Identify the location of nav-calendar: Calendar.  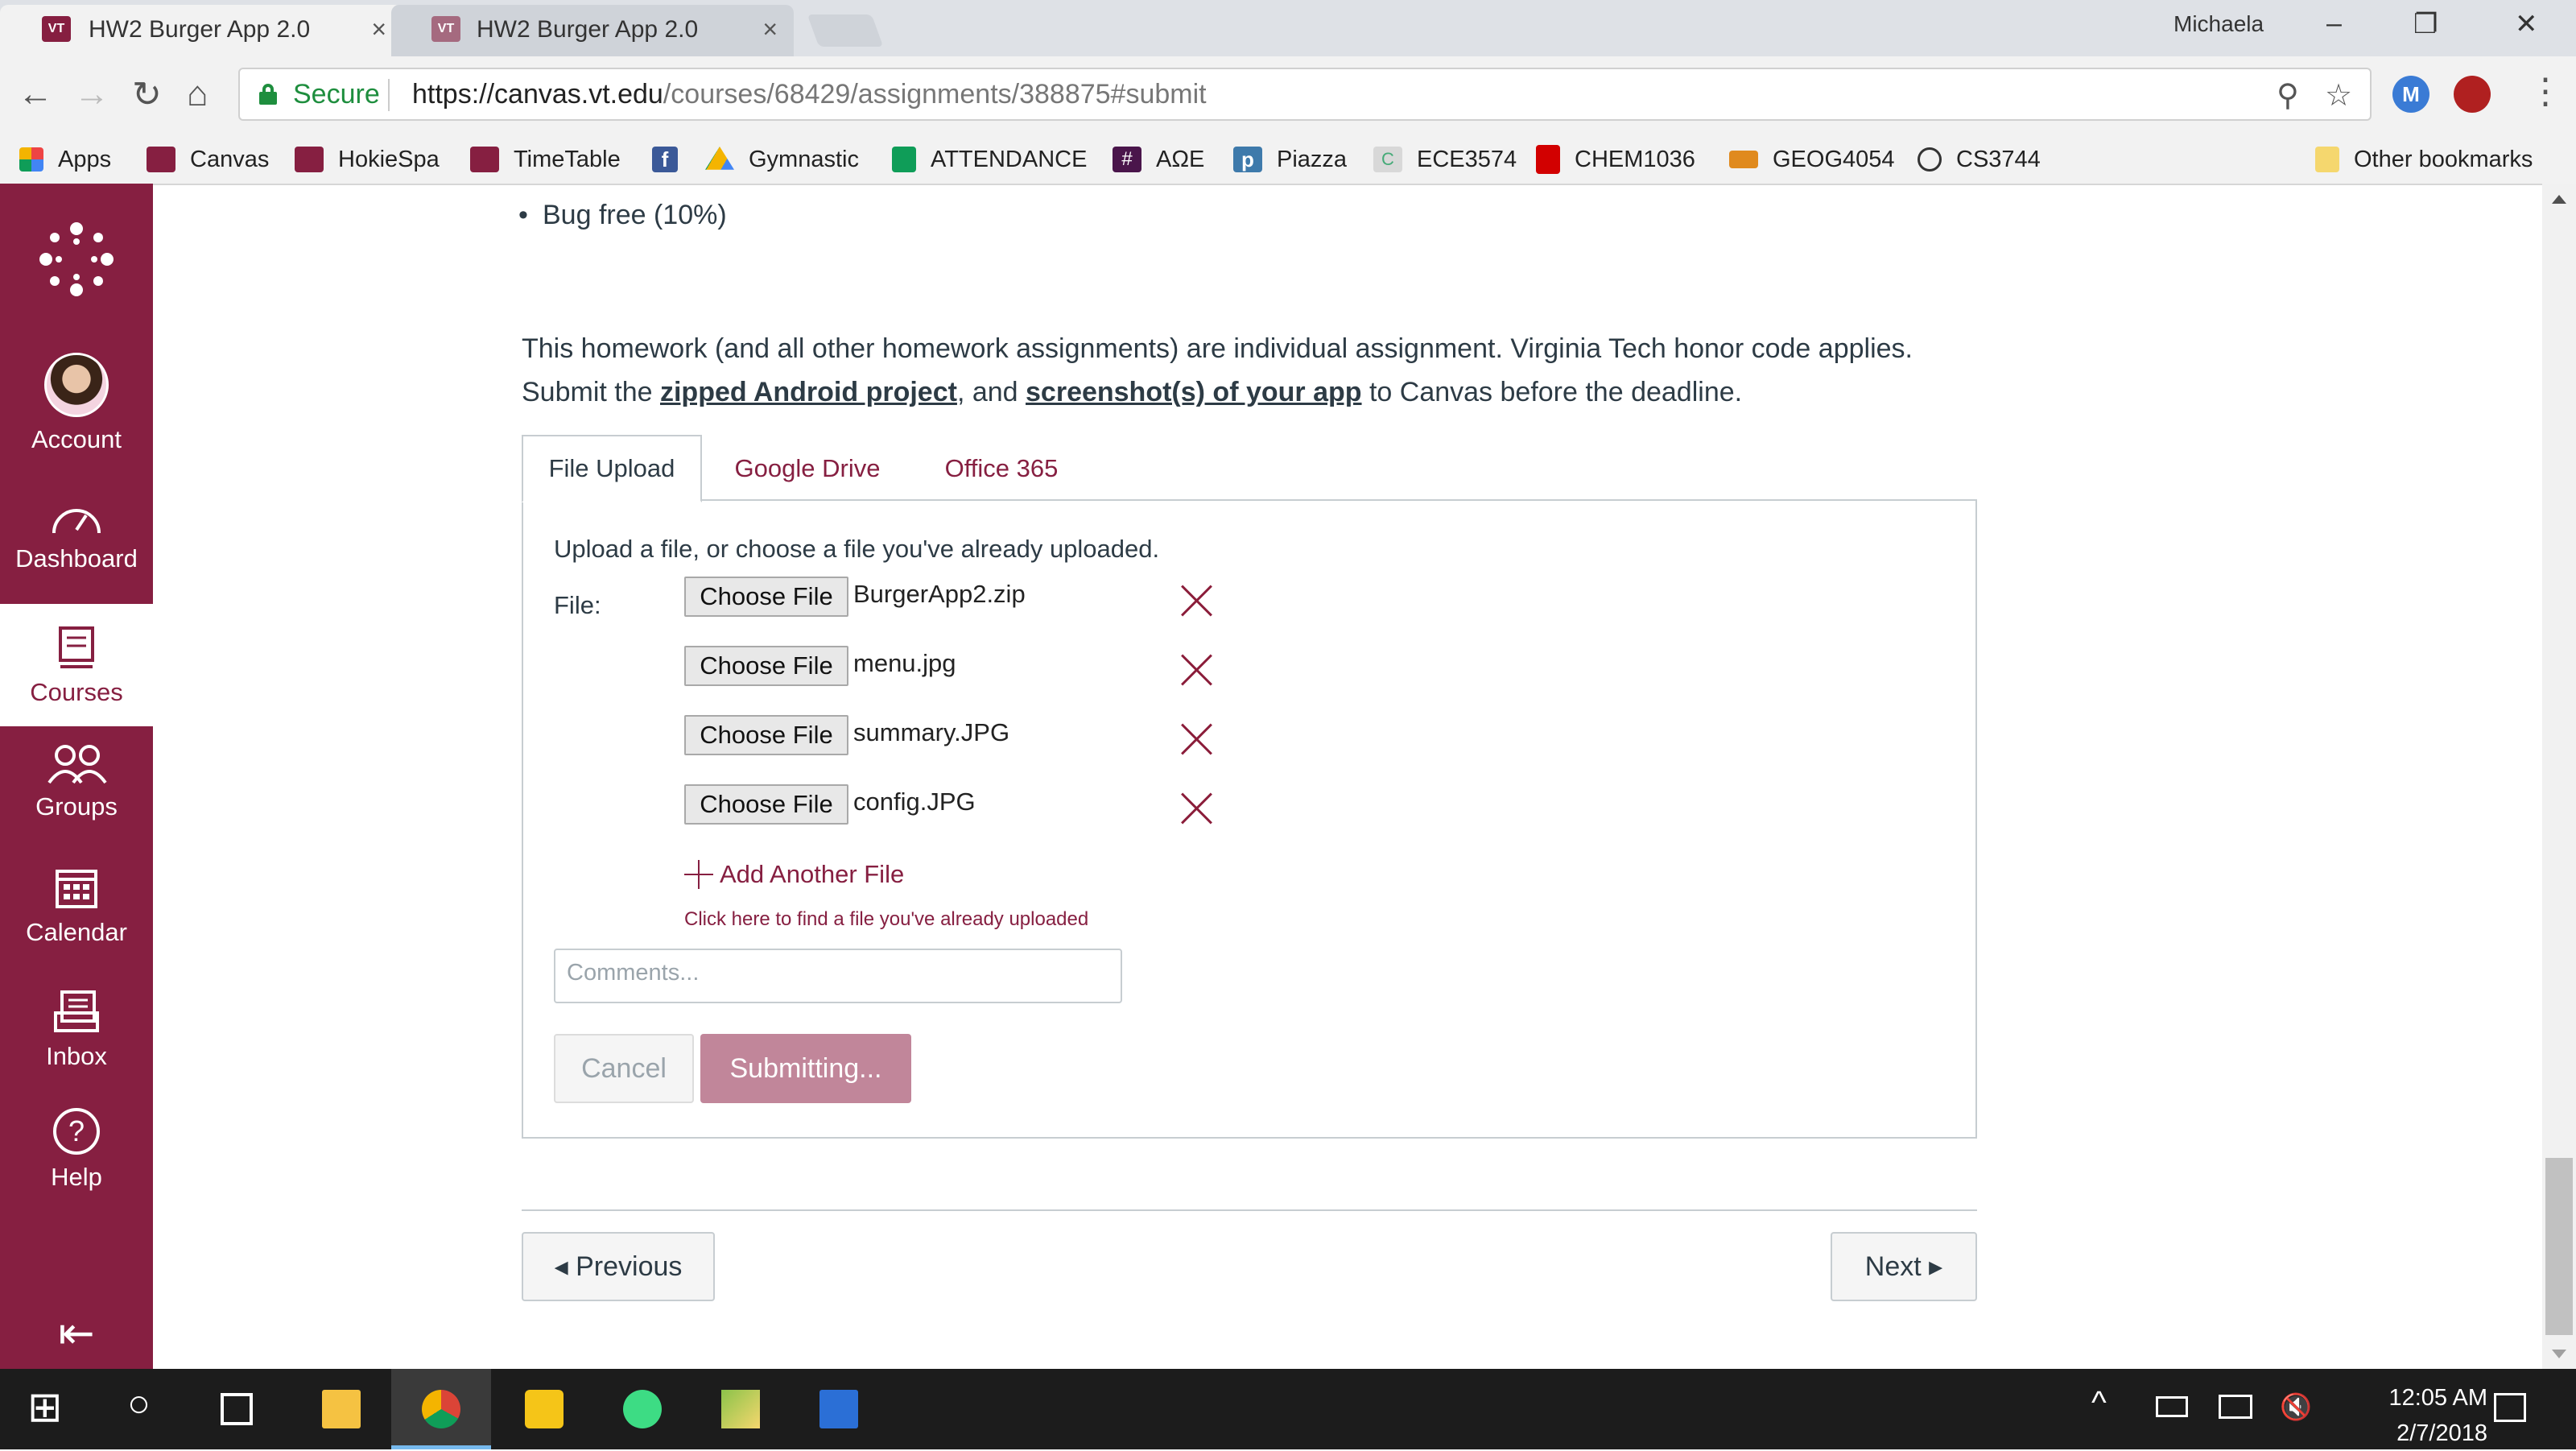
(76, 906).